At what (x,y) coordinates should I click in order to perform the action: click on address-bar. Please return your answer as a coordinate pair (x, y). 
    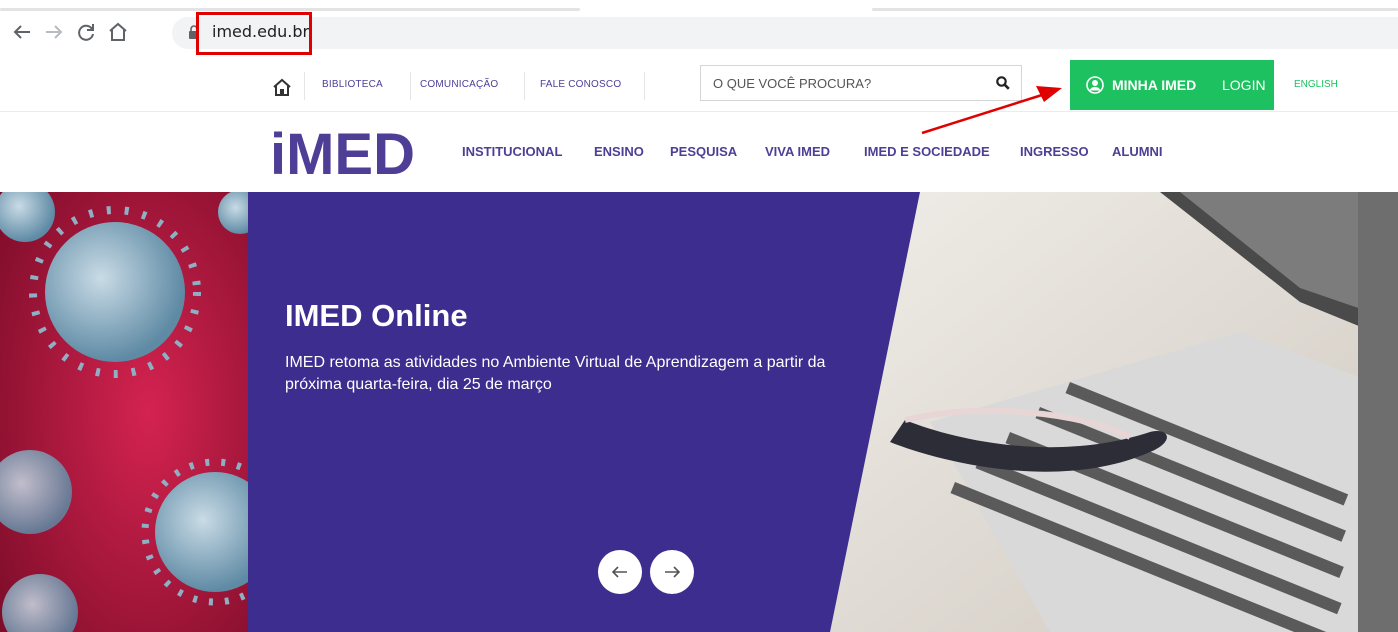
    Looking at the image, I should click on (785, 33).